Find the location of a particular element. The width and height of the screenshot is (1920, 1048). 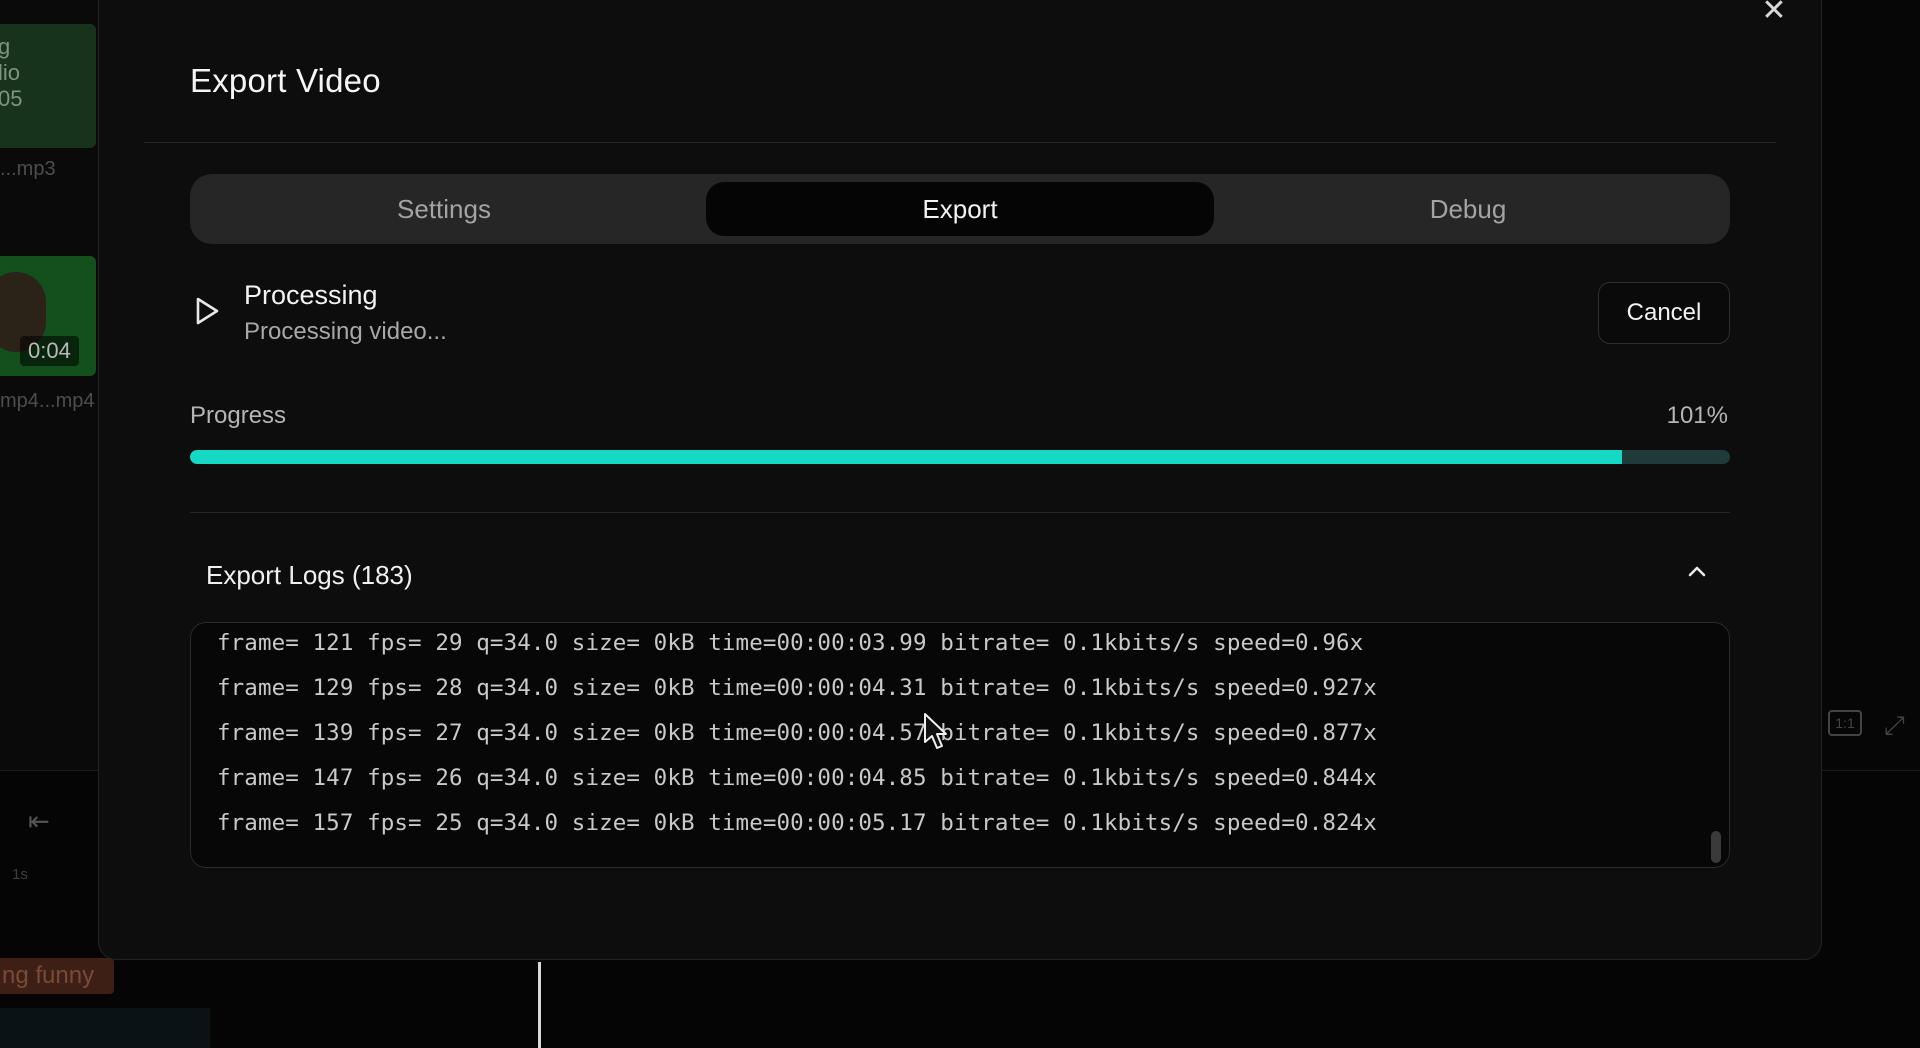

aspect-ratio-icon: 1:1 is located at coordinates (1845, 723).